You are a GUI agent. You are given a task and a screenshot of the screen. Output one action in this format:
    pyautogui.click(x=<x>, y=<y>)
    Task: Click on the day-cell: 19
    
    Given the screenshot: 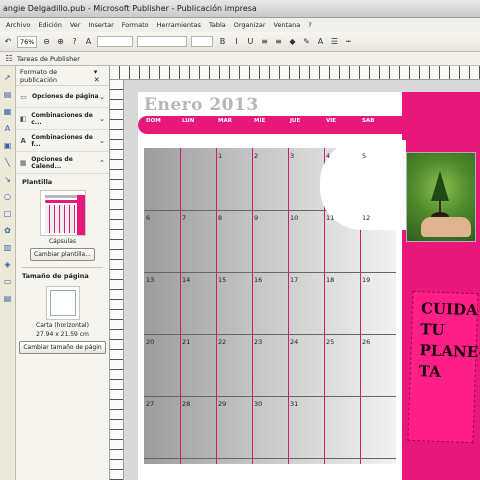 What is the action you would take?
    pyautogui.click(x=366, y=280)
    